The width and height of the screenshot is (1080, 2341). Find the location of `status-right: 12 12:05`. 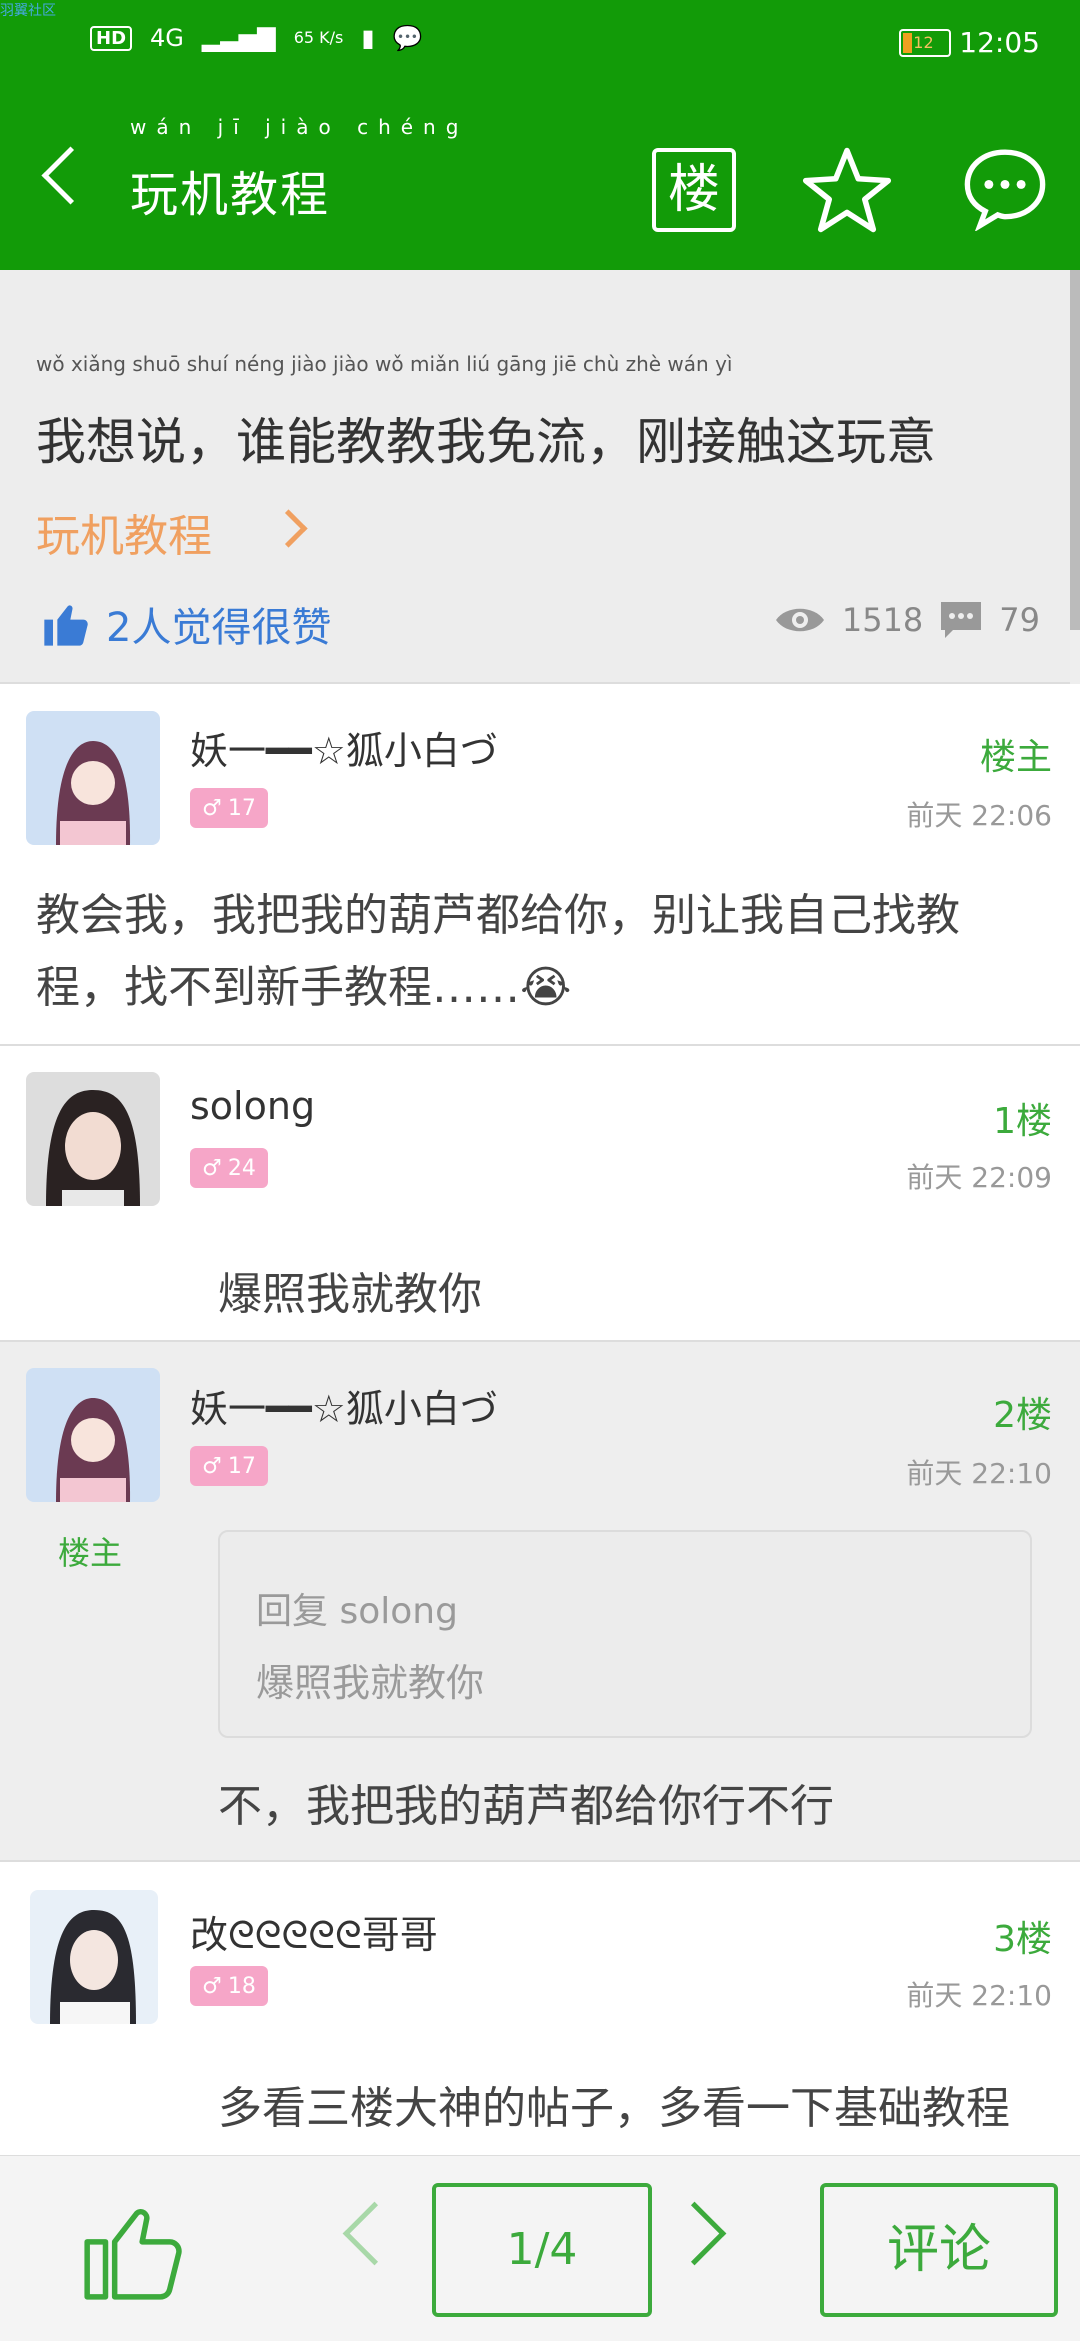

status-right: 12 12:05 is located at coordinates (969, 42).